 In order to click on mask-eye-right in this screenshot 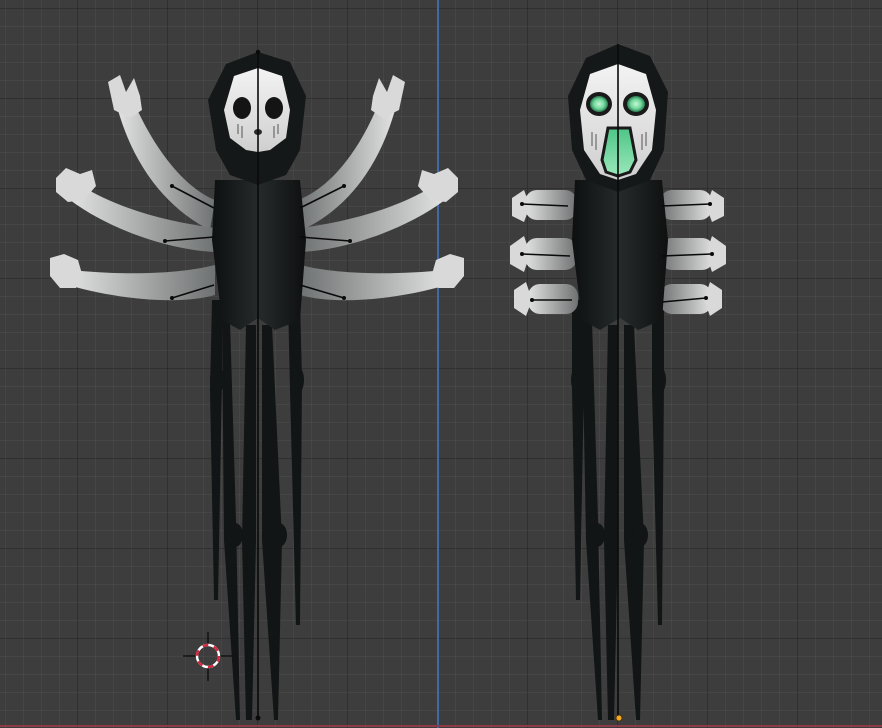, I will do `click(274, 108)`.